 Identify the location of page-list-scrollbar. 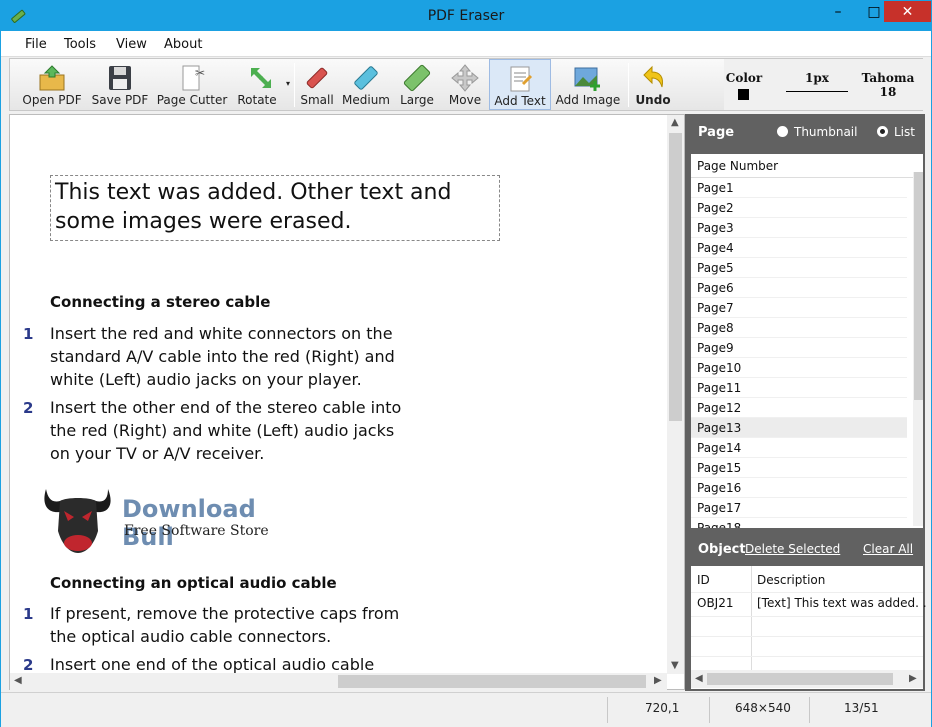
(918, 349).